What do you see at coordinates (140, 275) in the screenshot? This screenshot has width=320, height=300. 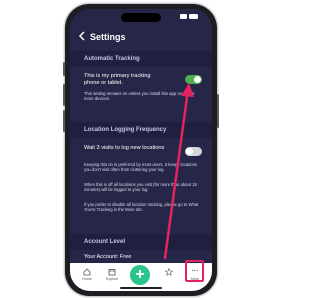 I see `add-button: +` at bounding box center [140, 275].